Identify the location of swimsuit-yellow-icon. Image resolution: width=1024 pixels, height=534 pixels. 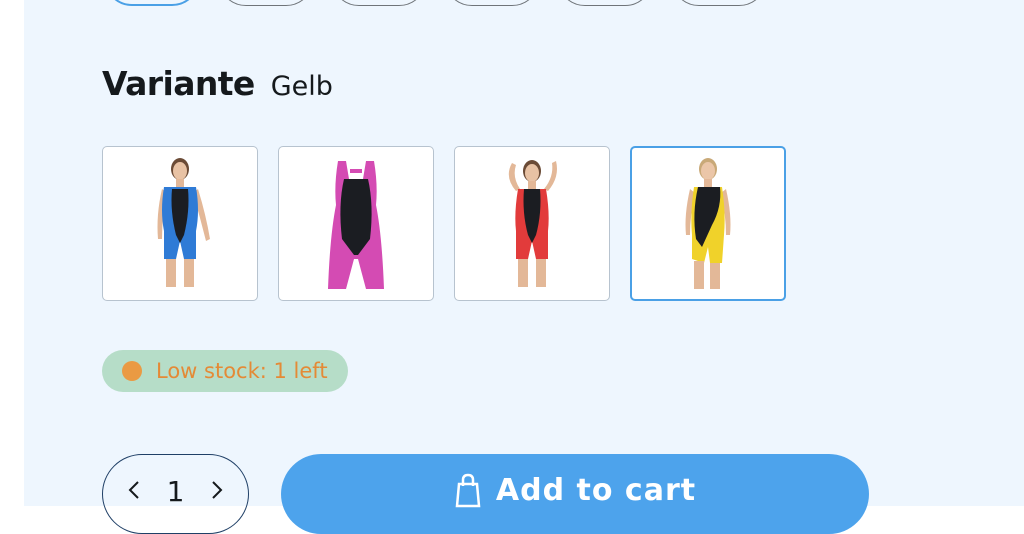
(708, 223).